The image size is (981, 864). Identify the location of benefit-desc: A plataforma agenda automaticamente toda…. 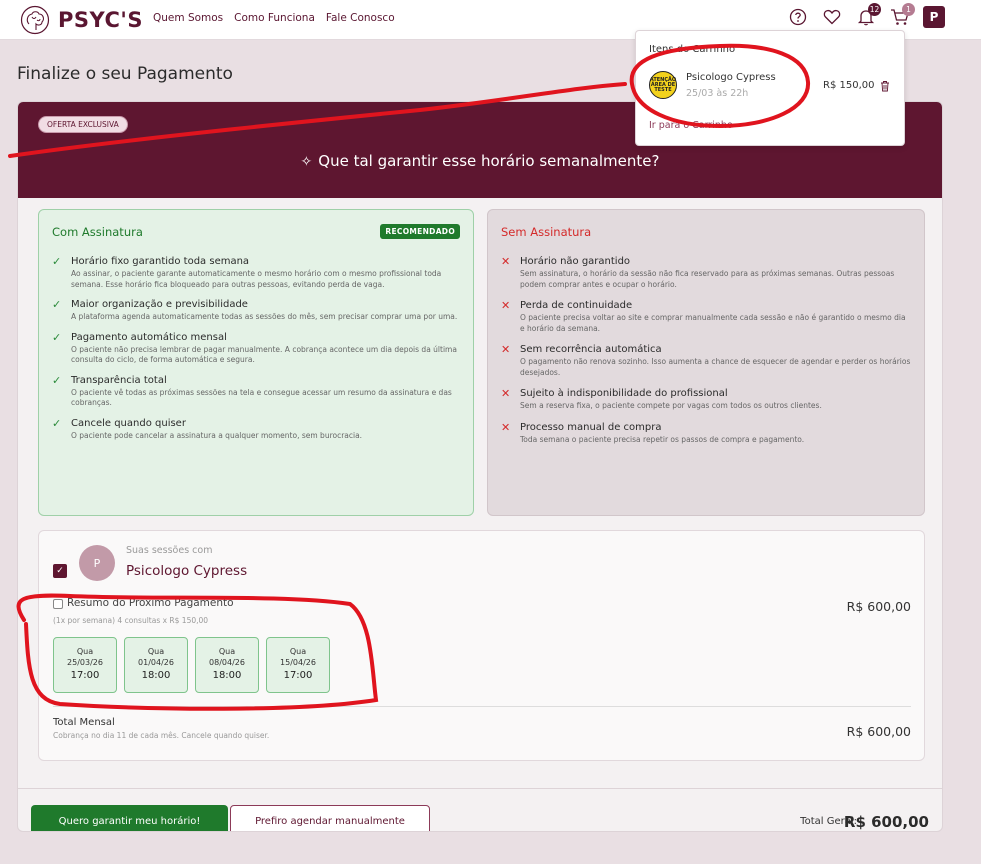
(264, 316).